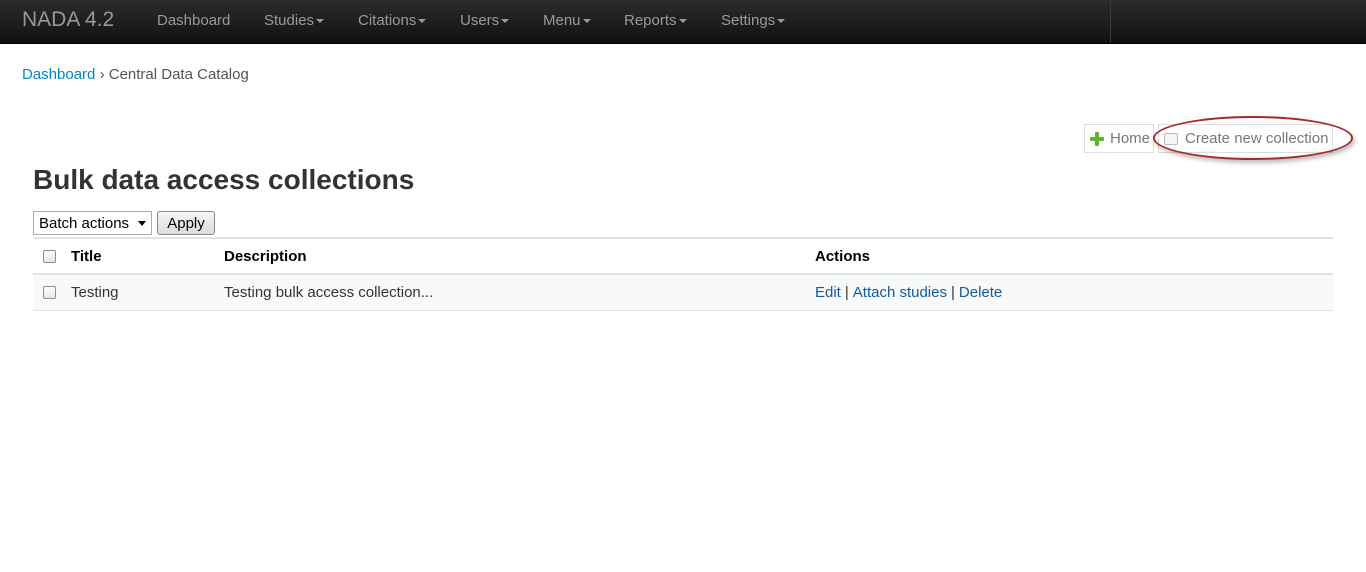 This screenshot has height=572, width=1366. What do you see at coordinates (843, 256) in the screenshot?
I see `column-header-actions: Actions` at bounding box center [843, 256].